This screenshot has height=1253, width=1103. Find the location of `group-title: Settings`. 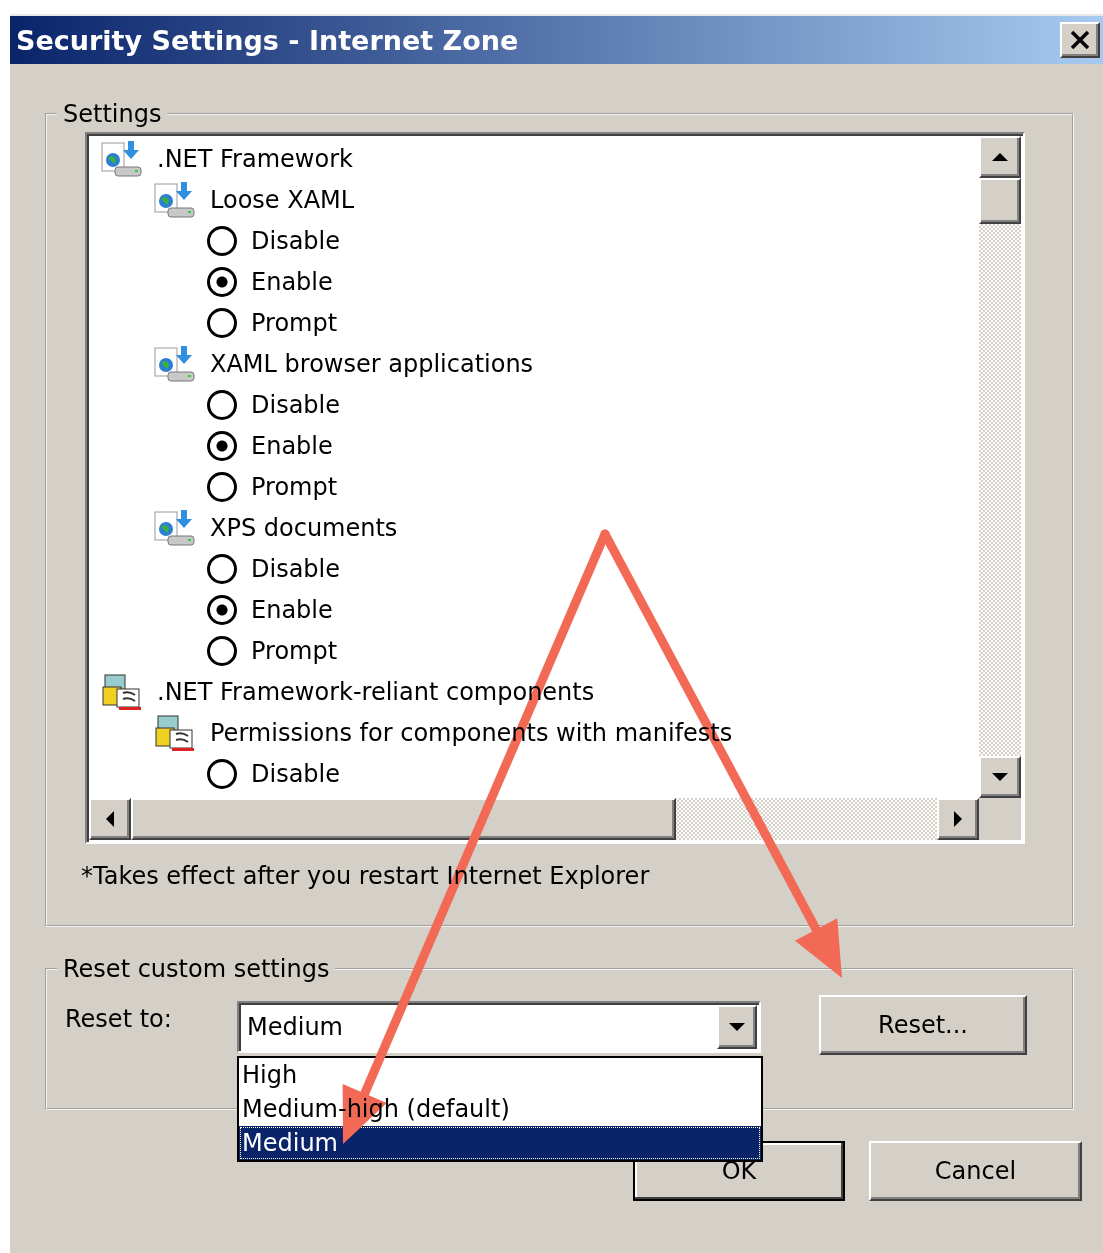

group-title: Settings is located at coordinates (112, 114).